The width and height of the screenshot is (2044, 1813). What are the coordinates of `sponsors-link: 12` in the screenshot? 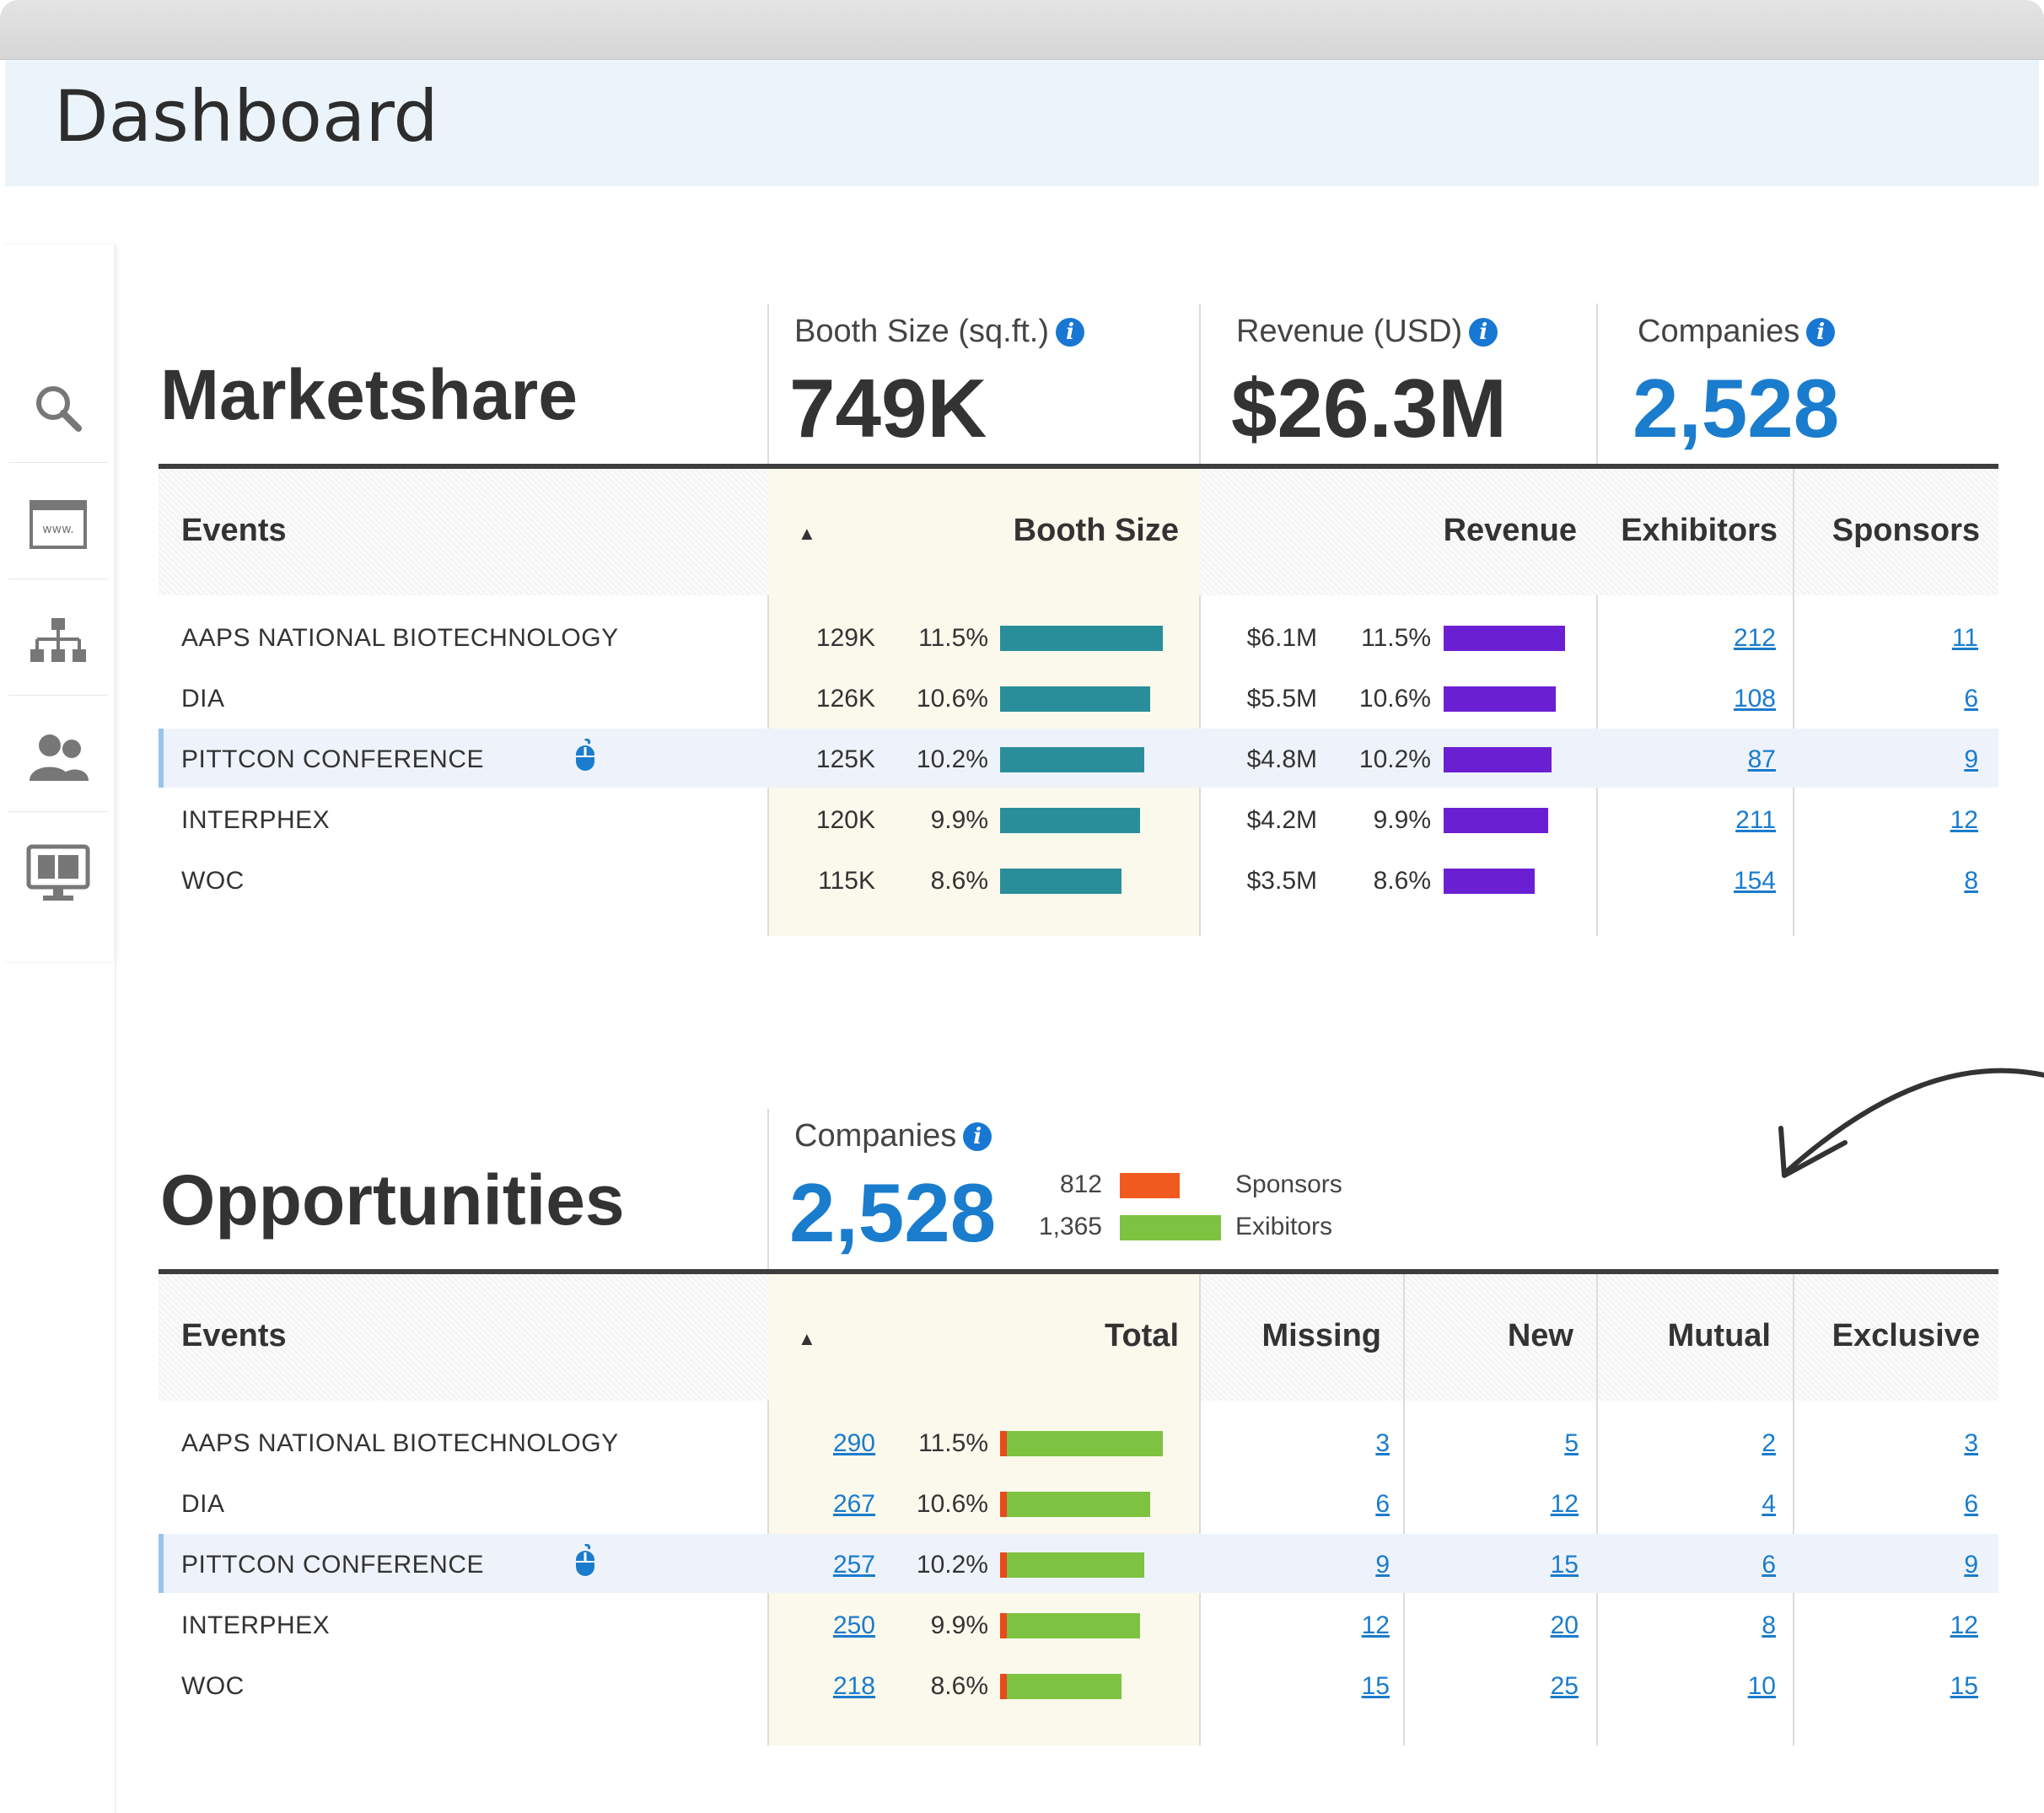 It's located at (1964, 820).